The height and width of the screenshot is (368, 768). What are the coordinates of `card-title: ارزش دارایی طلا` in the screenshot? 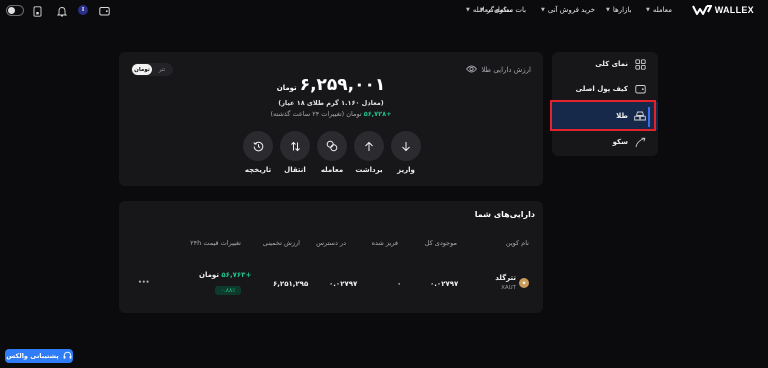 It's located at (498, 70).